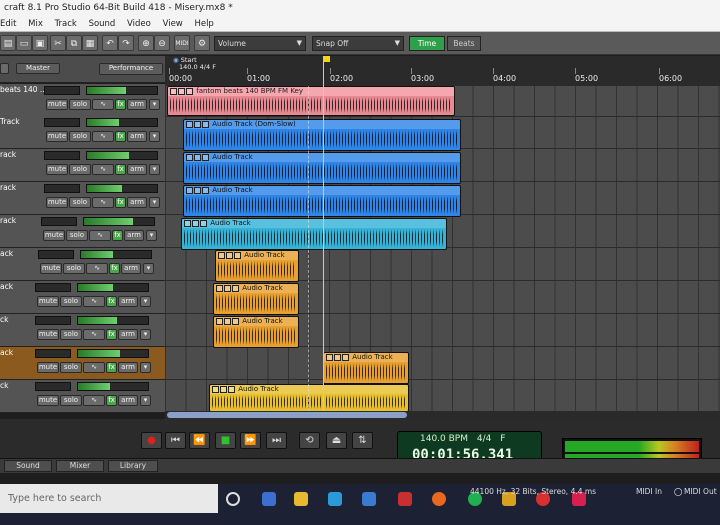 The width and height of the screenshot is (720, 525). What do you see at coordinates (162, 43) in the screenshot?
I see `zoom-out-icon: ⊖` at bounding box center [162, 43].